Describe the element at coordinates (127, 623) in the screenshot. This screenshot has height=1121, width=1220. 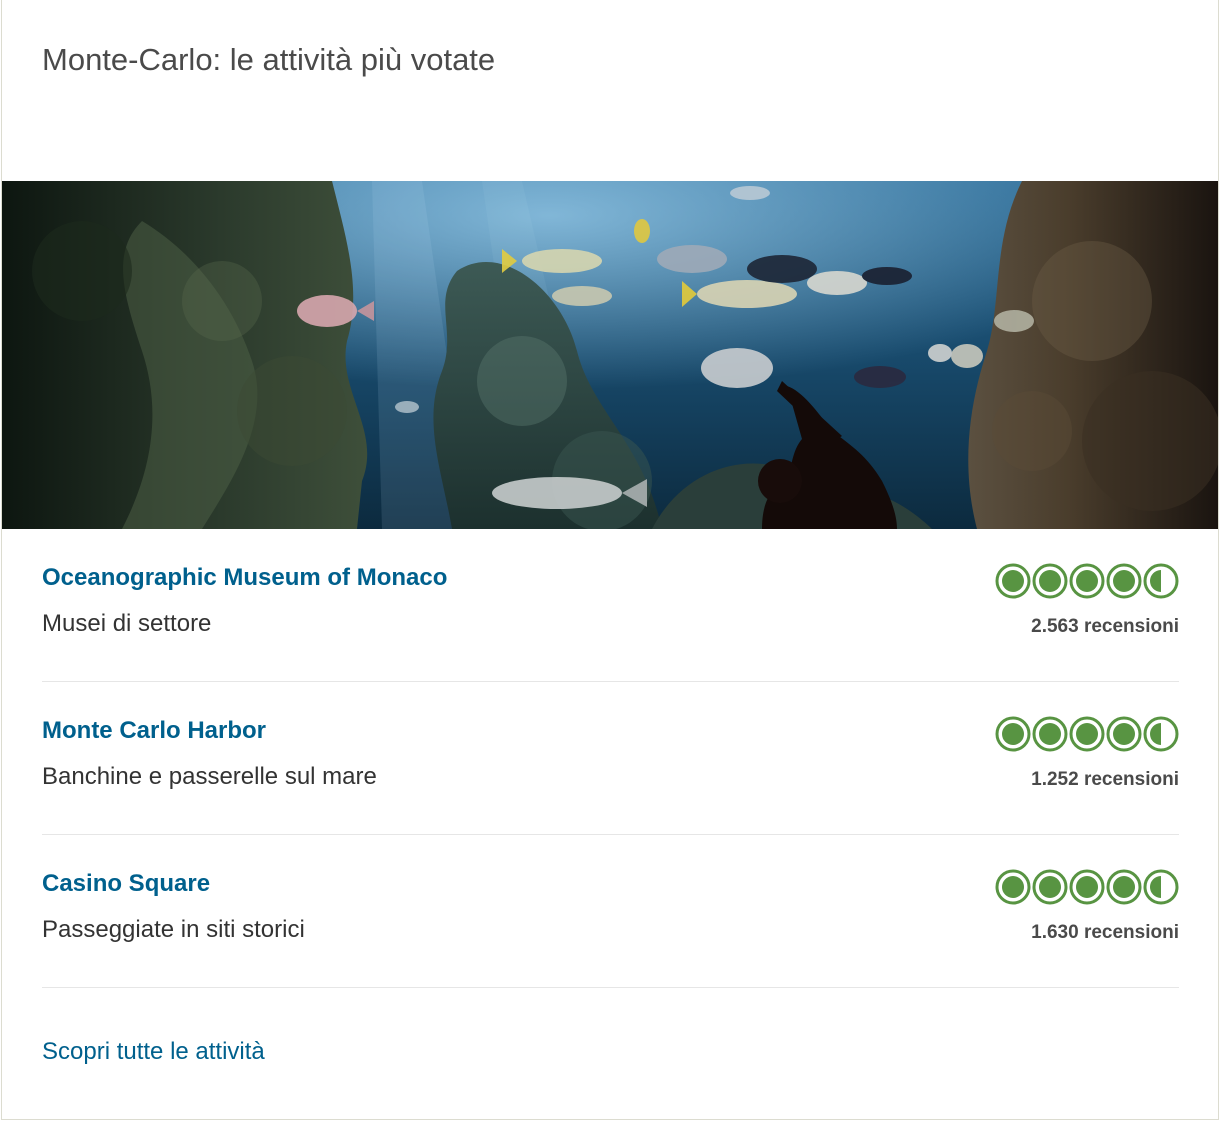
I see `attraction-category: Musei di settore` at that location.